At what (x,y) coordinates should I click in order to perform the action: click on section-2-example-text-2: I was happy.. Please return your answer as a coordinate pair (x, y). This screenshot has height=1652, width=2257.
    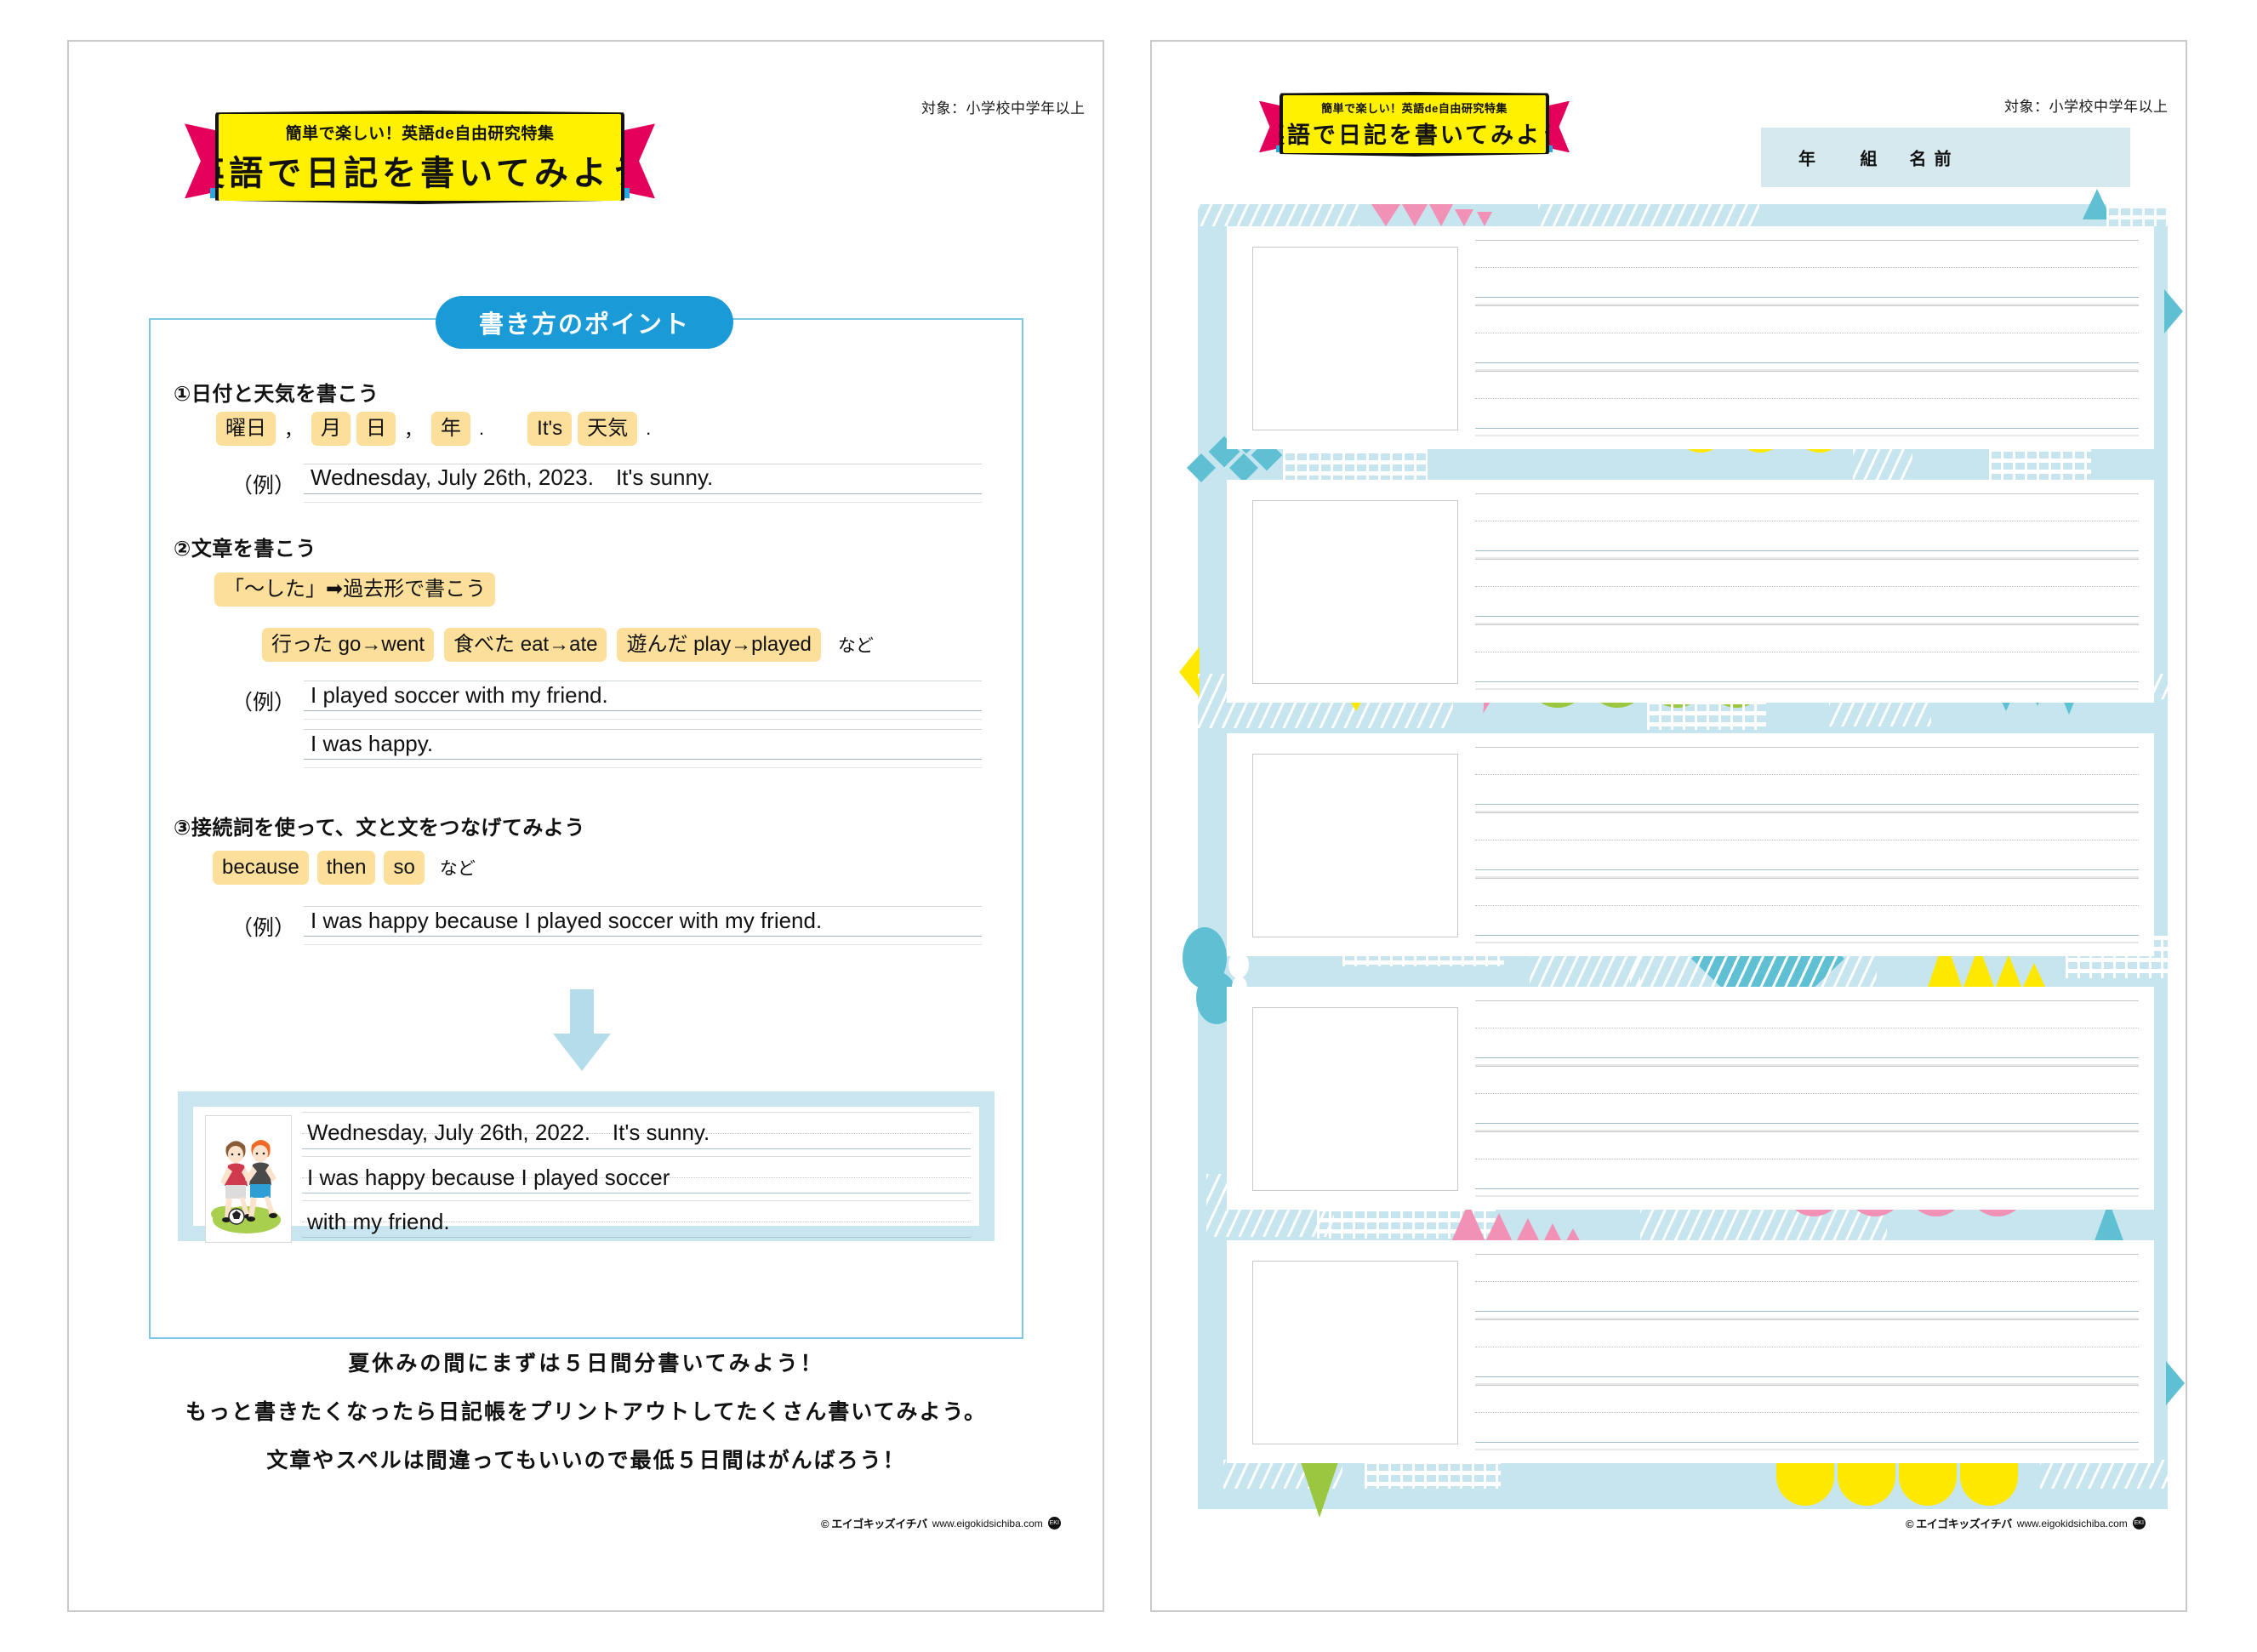
    Looking at the image, I should click on (372, 743).